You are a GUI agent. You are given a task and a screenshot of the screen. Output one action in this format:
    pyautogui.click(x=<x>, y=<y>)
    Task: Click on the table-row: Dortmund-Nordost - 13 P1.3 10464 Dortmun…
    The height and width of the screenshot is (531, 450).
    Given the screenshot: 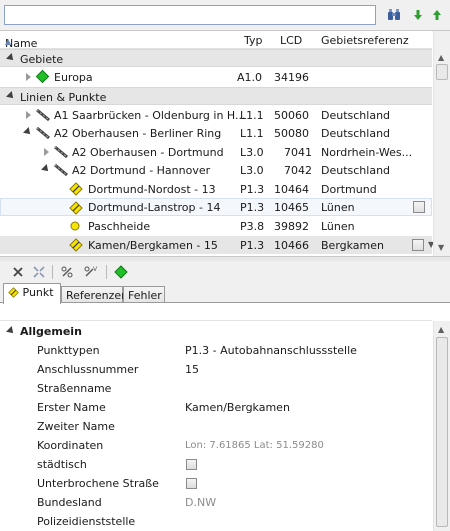 What is the action you would take?
    pyautogui.click(x=216, y=189)
    